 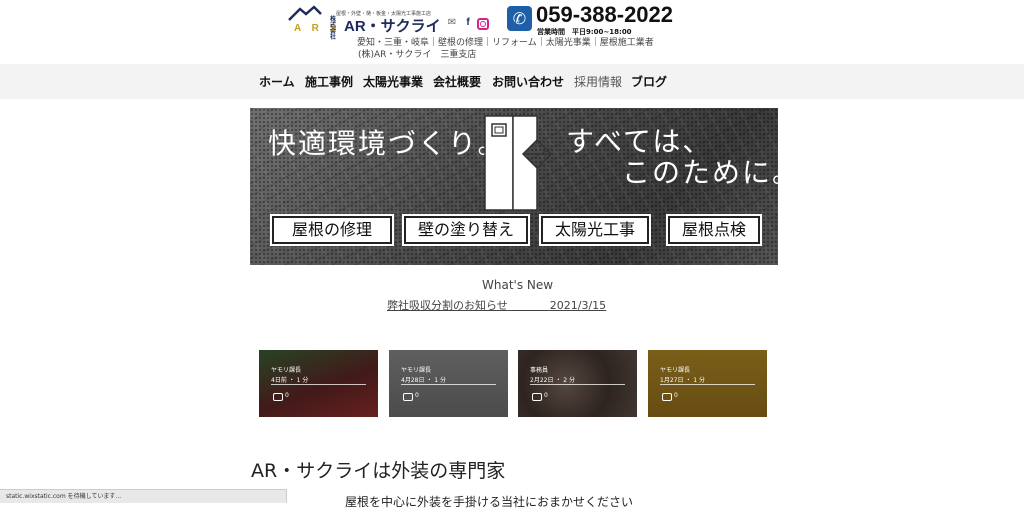 What do you see at coordinates (682, 380) in the screenshot?
I see `card-meta: 1月27日 ・ 1 分` at bounding box center [682, 380].